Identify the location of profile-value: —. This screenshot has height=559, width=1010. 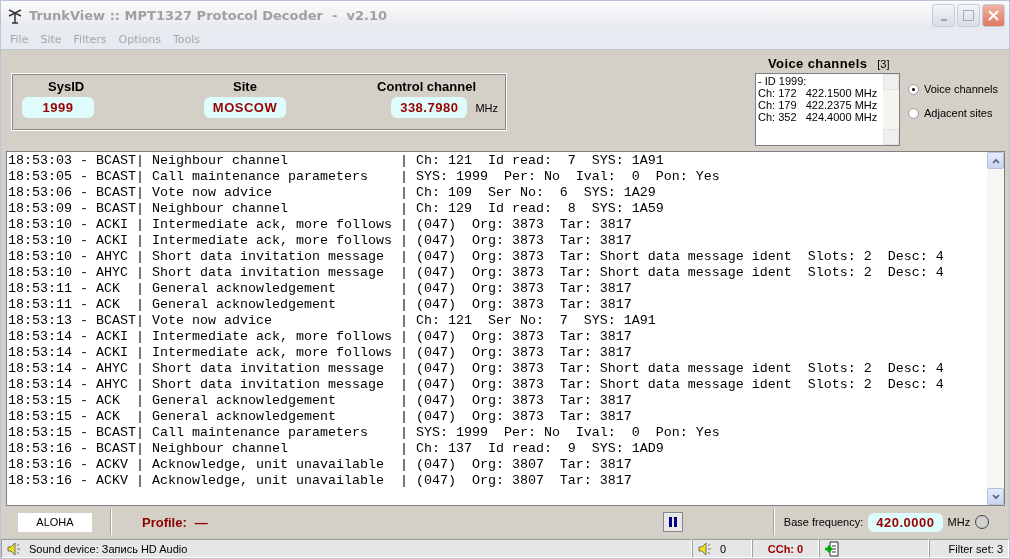
(201, 522).